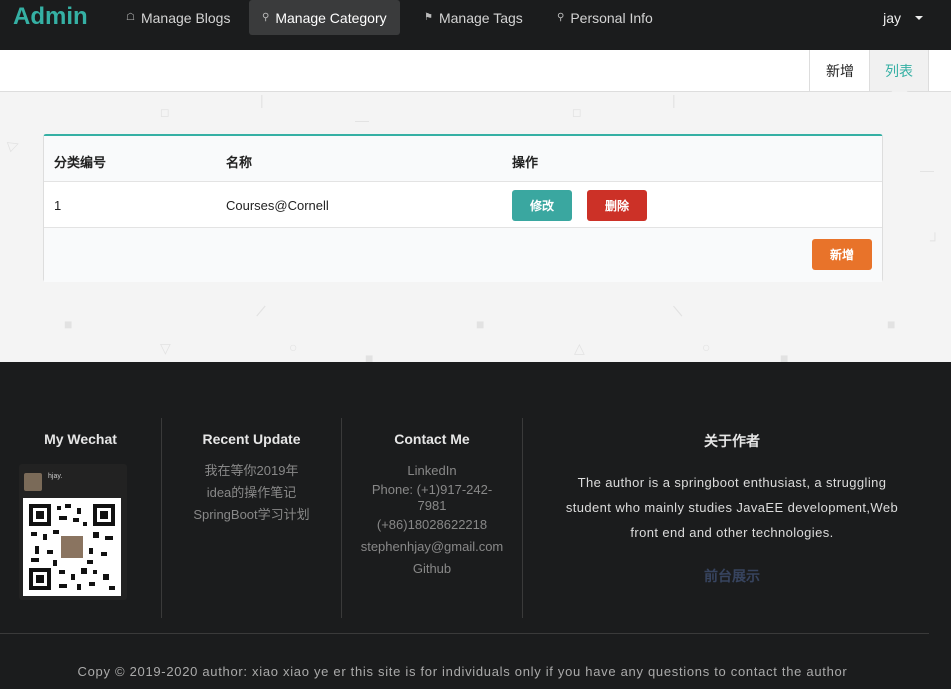 The height and width of the screenshot is (689, 951). Describe the element at coordinates (542, 205) in the screenshot. I see `edit-button: 修改` at that location.